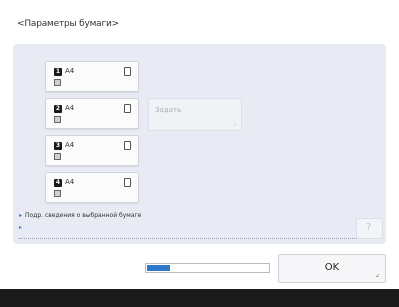 The width and height of the screenshot is (399, 307). Describe the element at coordinates (58, 72) in the screenshot. I see `drawer-number-badge: 1` at that location.